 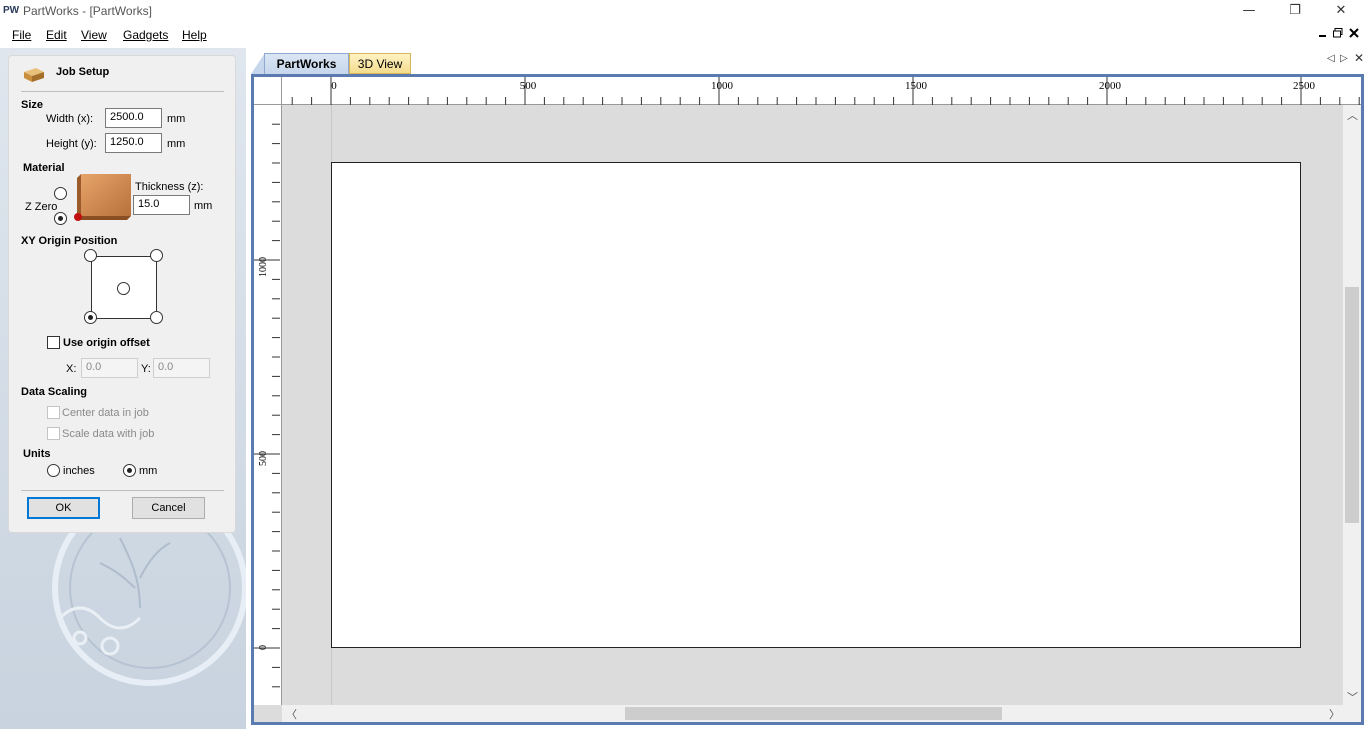 What do you see at coordinates (722, 86) in the screenshot?
I see `ruler-h-label: 1000` at bounding box center [722, 86].